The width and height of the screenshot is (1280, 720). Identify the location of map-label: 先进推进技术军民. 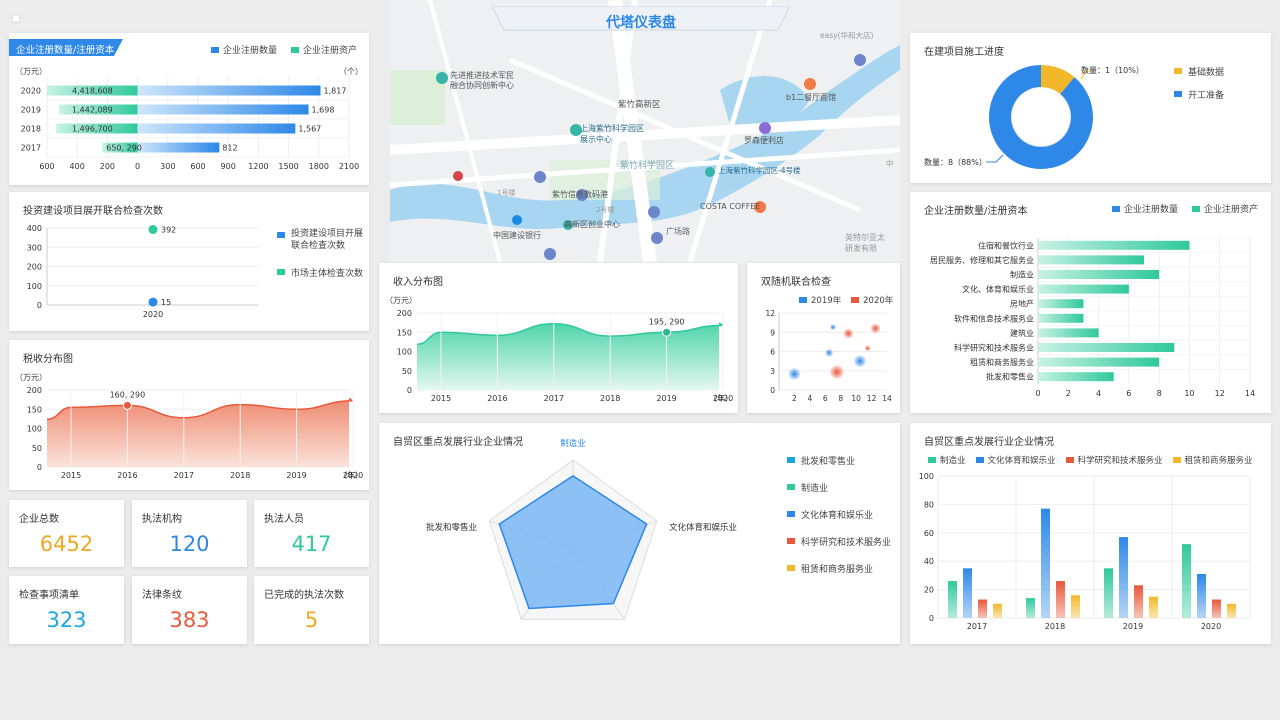
(482, 75).